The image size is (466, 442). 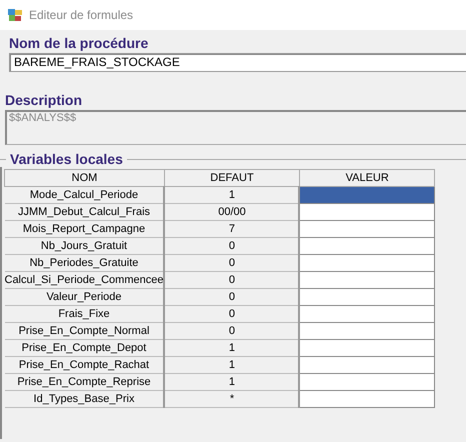 I want to click on table-cell: *, so click(x=232, y=399).